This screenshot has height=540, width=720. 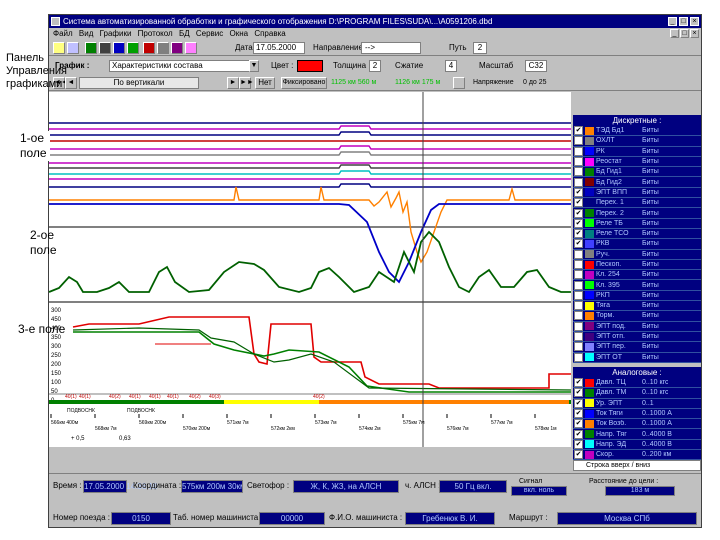 What do you see at coordinates (163, 48) in the screenshot?
I see `settings-icon` at bounding box center [163, 48].